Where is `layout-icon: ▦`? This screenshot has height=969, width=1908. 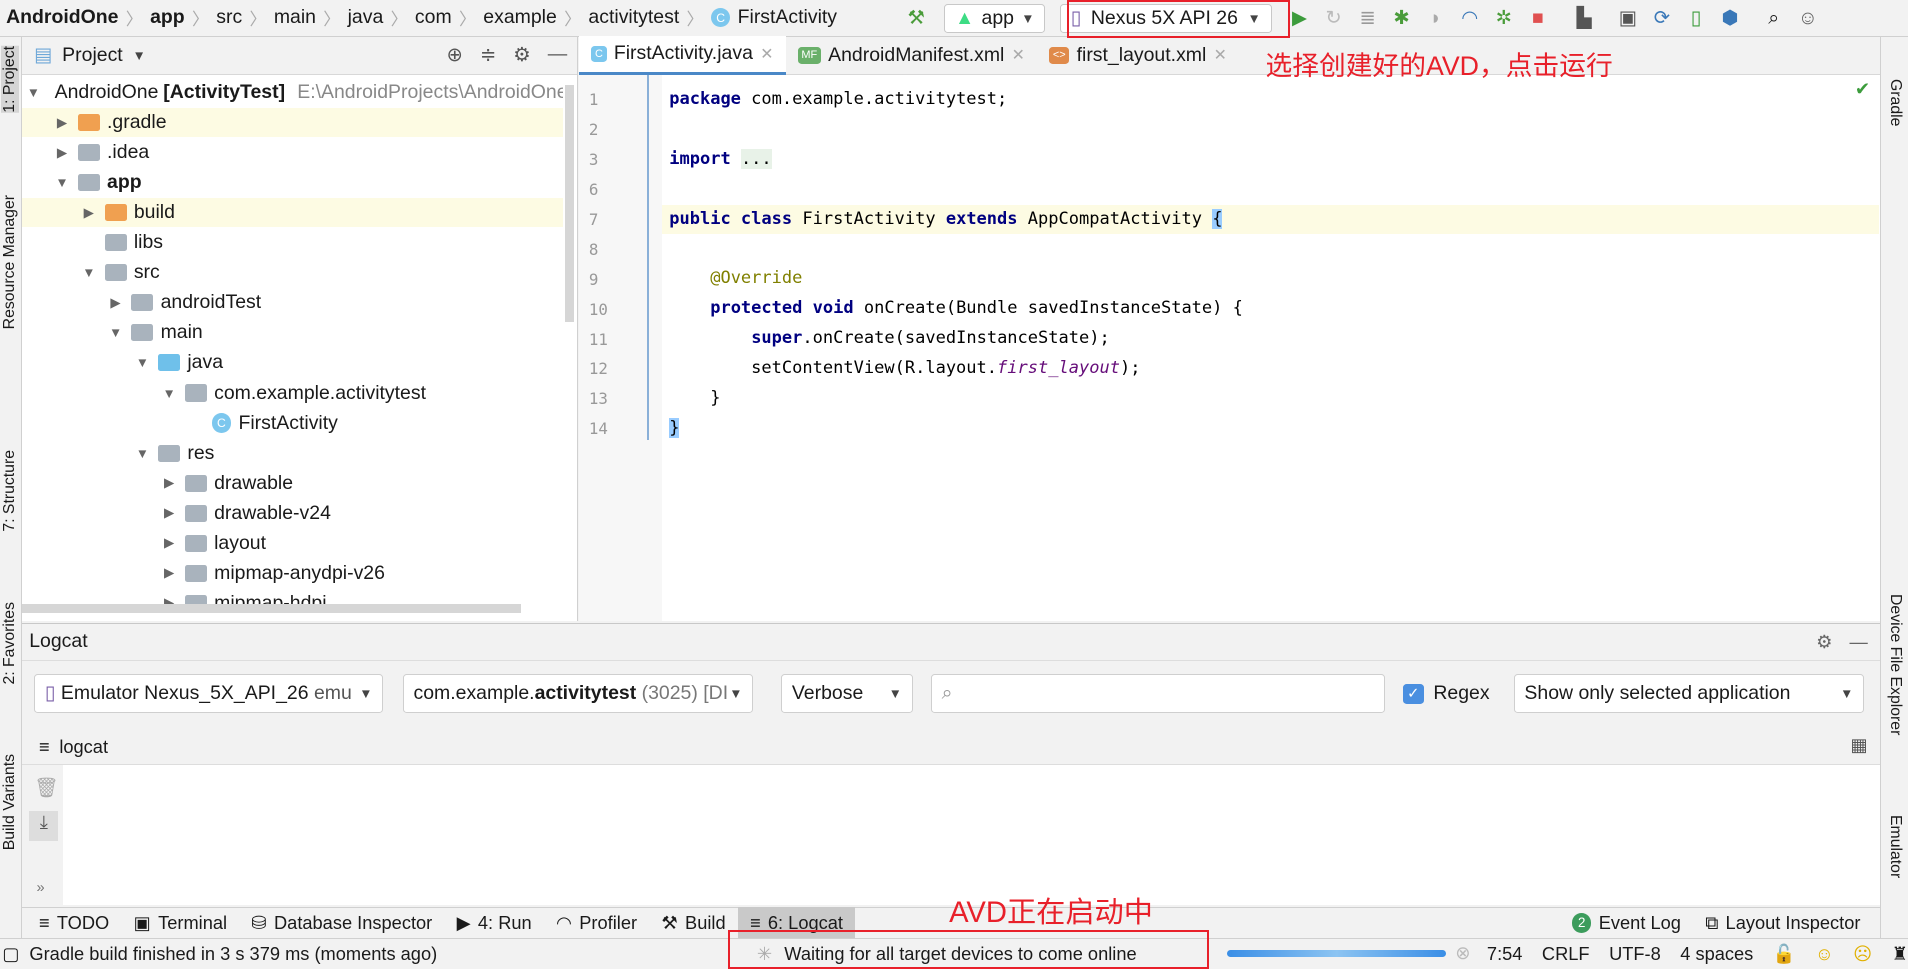 layout-icon: ▦ is located at coordinates (1859, 745).